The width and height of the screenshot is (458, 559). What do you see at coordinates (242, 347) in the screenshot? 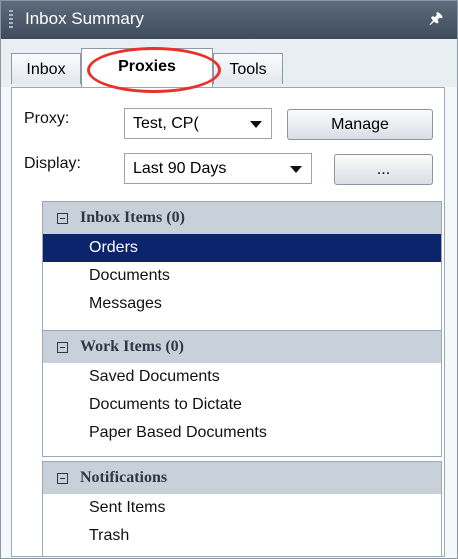
I see `section-header: Work Items (0)` at bounding box center [242, 347].